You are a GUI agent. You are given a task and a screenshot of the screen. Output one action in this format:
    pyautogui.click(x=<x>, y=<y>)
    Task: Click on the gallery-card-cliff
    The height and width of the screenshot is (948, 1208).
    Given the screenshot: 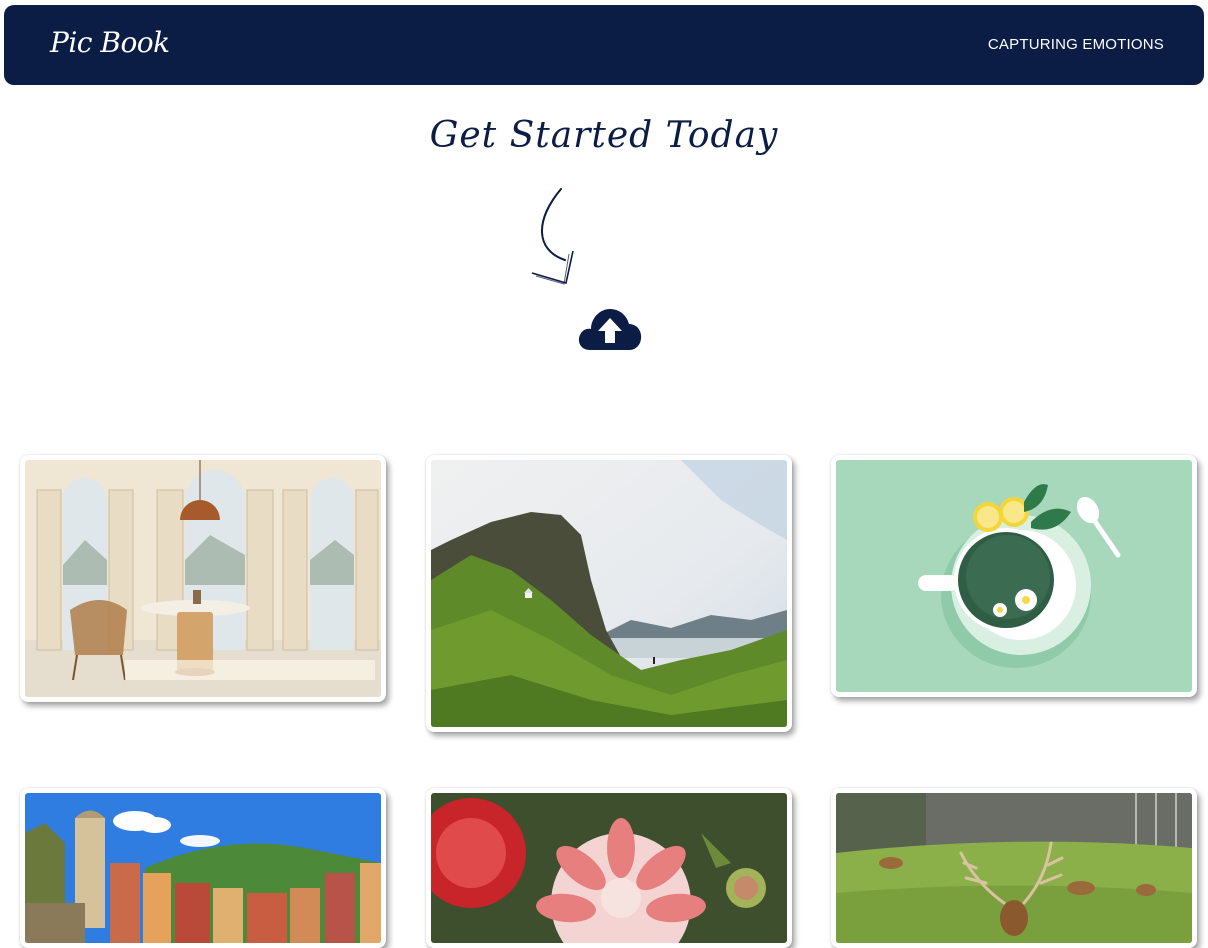 What is the action you would take?
    pyautogui.click(x=609, y=593)
    